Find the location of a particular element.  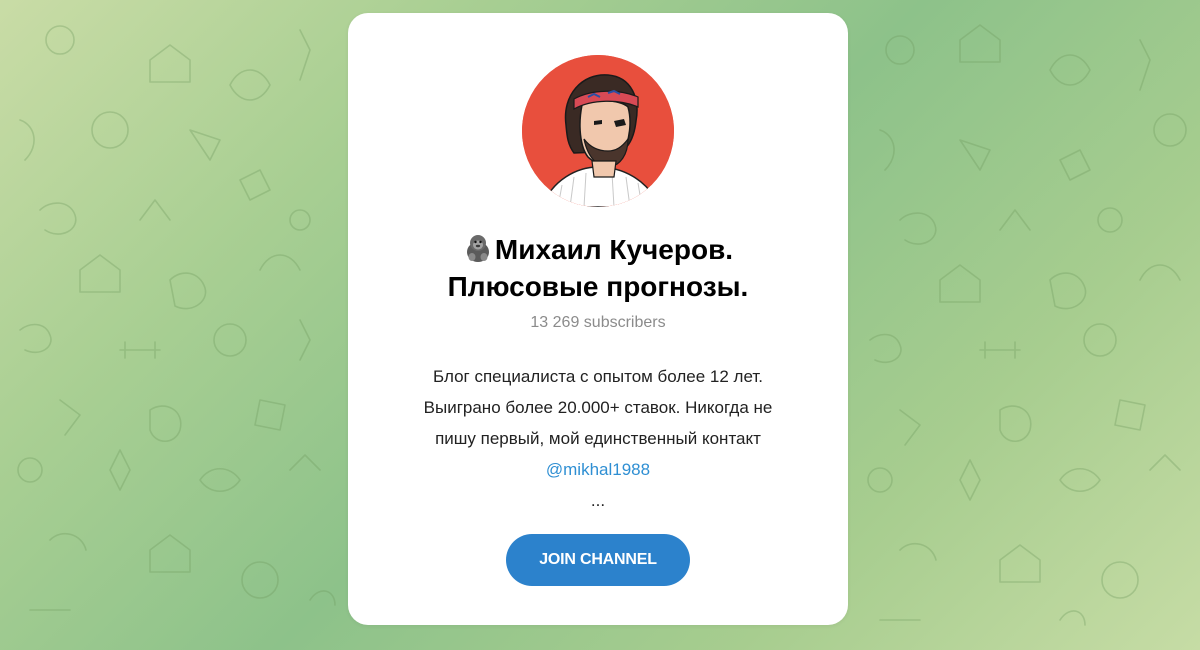

channel-title-line2: Плюсовые прогнозы. is located at coordinates (598, 286).